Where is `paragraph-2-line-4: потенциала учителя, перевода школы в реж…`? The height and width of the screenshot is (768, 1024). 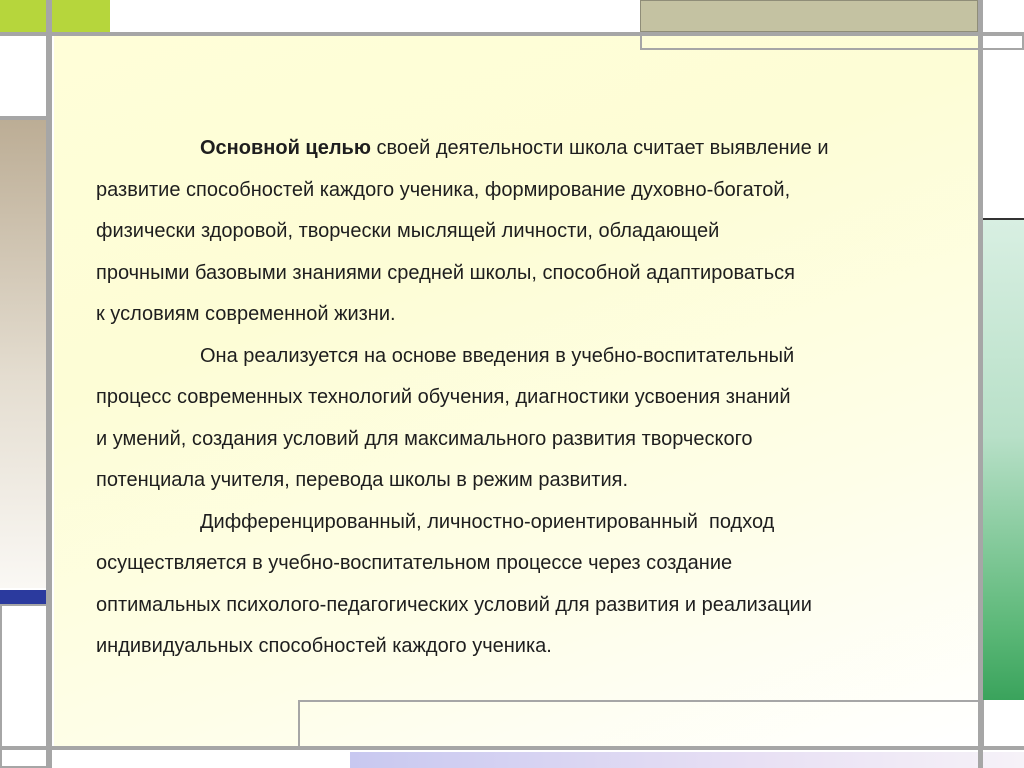 paragraph-2-line-4: потенциала учителя, перевода школы в реж… is located at coordinates (362, 480).